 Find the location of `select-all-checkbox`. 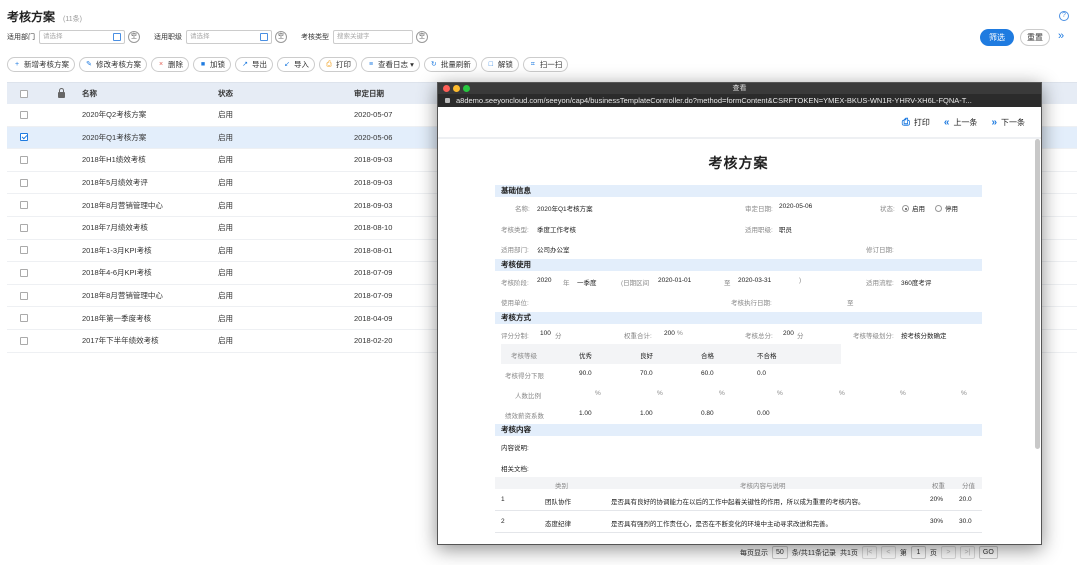

select-all-checkbox is located at coordinates (24, 93).